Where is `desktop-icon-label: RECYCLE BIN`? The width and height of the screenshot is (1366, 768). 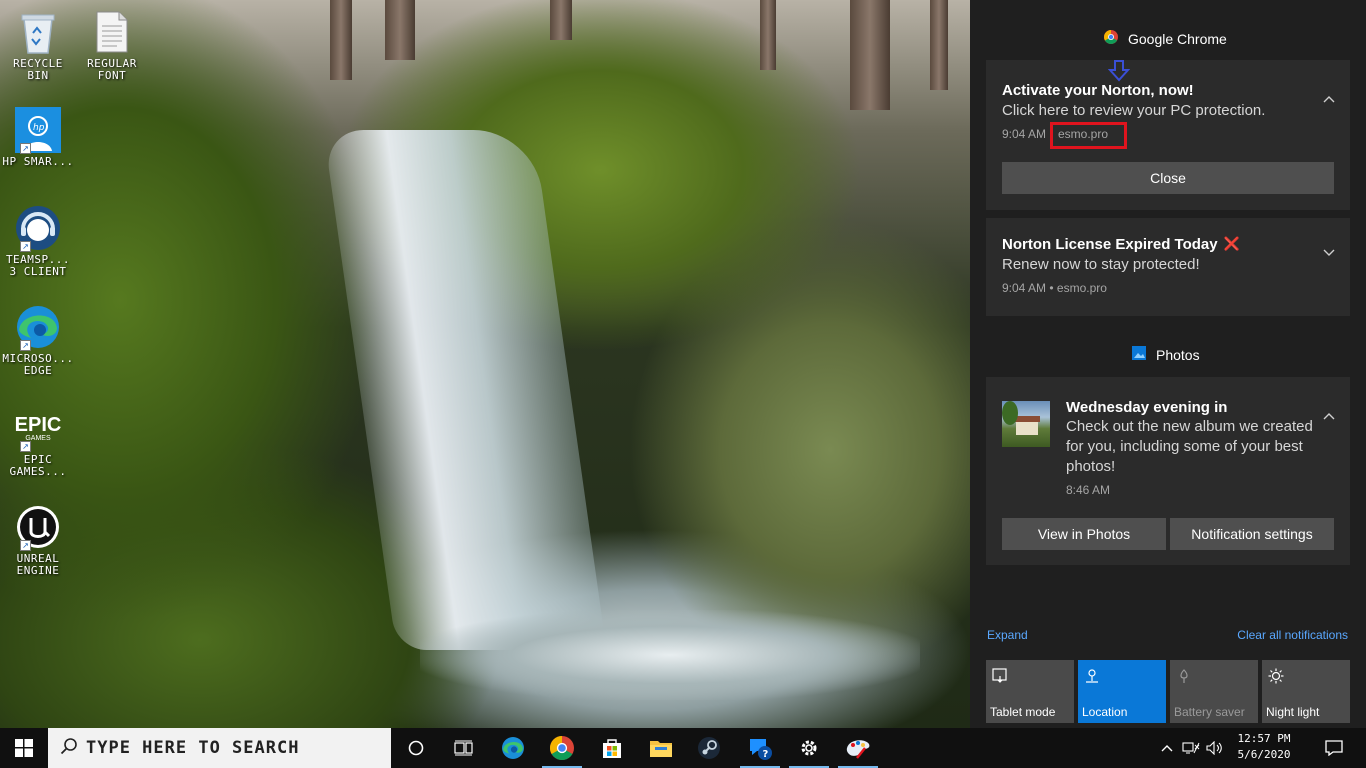 desktop-icon-label: RECYCLE BIN is located at coordinates (38, 69).